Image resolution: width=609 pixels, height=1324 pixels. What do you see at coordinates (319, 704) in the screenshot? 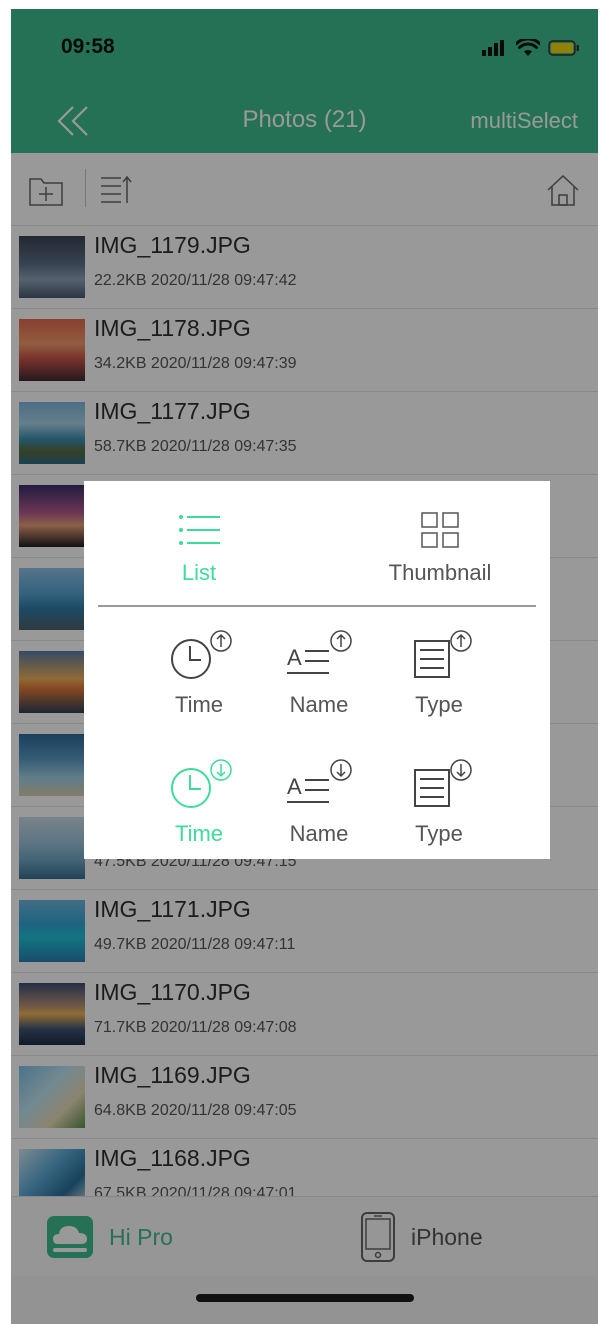
I see `sort-name-ascending-label: Name` at bounding box center [319, 704].